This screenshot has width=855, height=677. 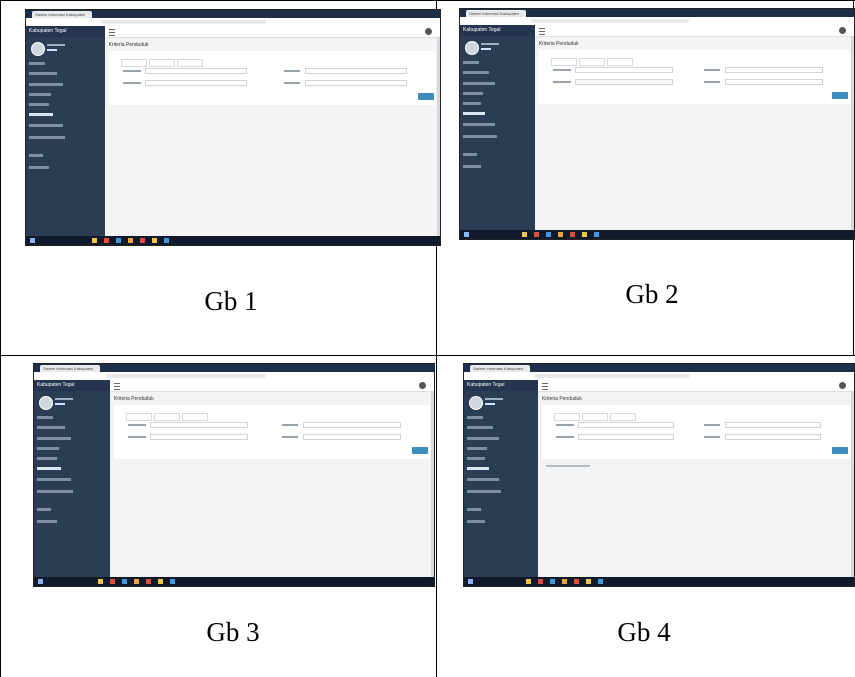 I want to click on browser-tab-bar: Sistem Informasi Kabupaten, so click(x=234, y=368).